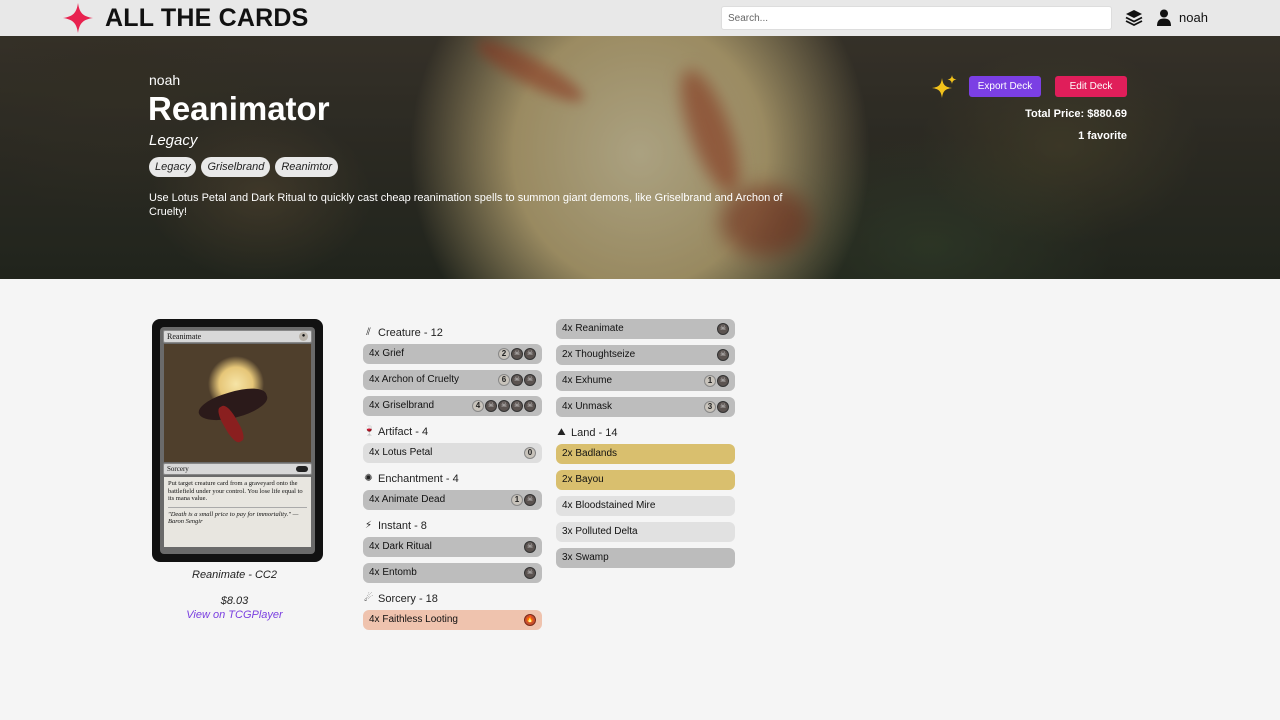 Image resolution: width=1280 pixels, height=720 pixels. I want to click on generic-mana-icon: 1, so click(517, 500).